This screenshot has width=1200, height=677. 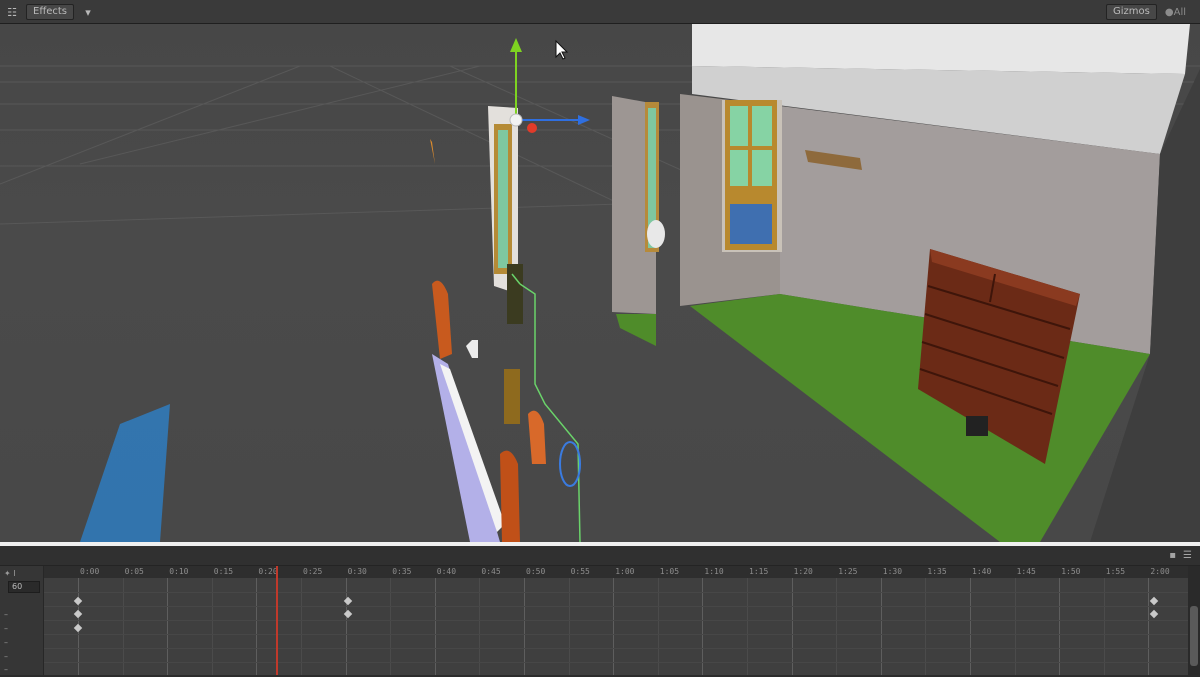 What do you see at coordinates (1194, 636) in the screenshot?
I see `scrollbar-thumb` at bounding box center [1194, 636].